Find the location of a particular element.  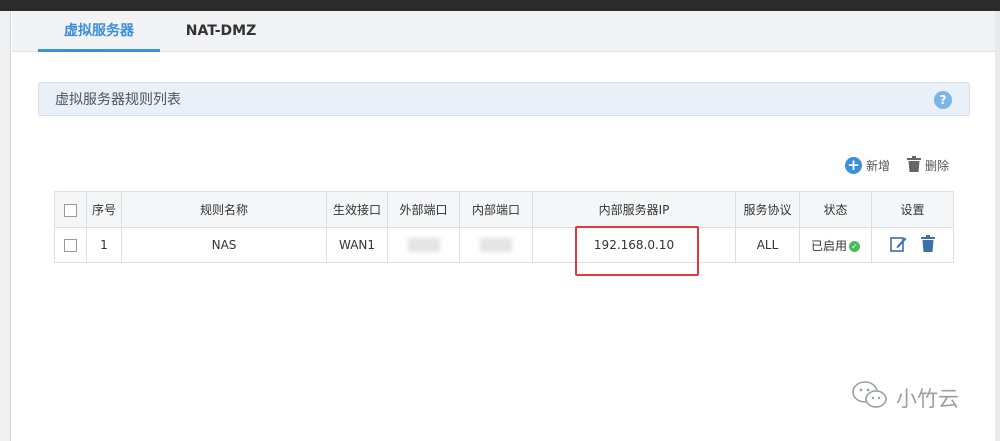

select-all-checkbox is located at coordinates (70, 210).